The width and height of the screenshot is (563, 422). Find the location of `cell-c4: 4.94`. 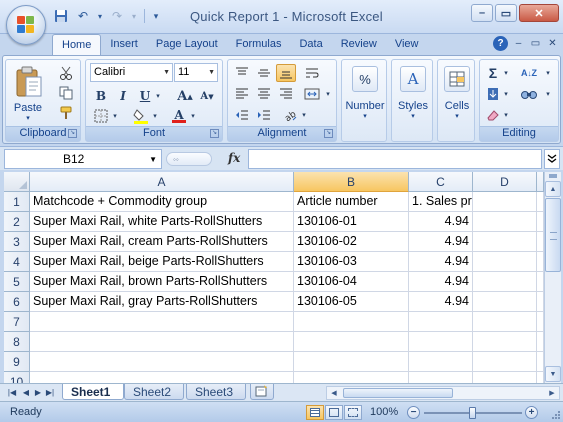

cell-c4: 4.94 is located at coordinates (441, 262).